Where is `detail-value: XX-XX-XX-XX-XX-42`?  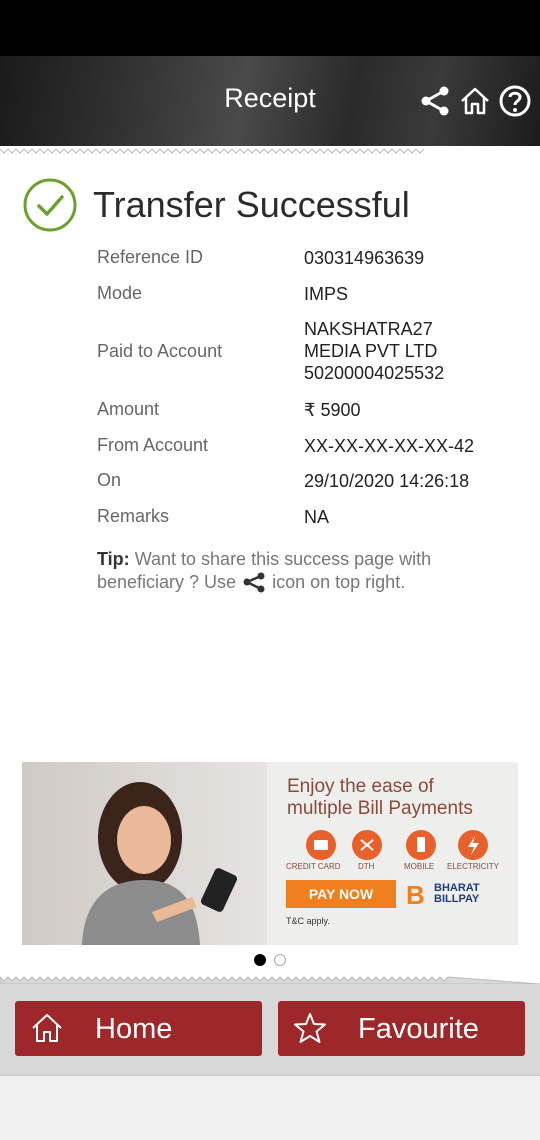 detail-value: XX-XX-XX-XX-XX-42 is located at coordinates (389, 446).